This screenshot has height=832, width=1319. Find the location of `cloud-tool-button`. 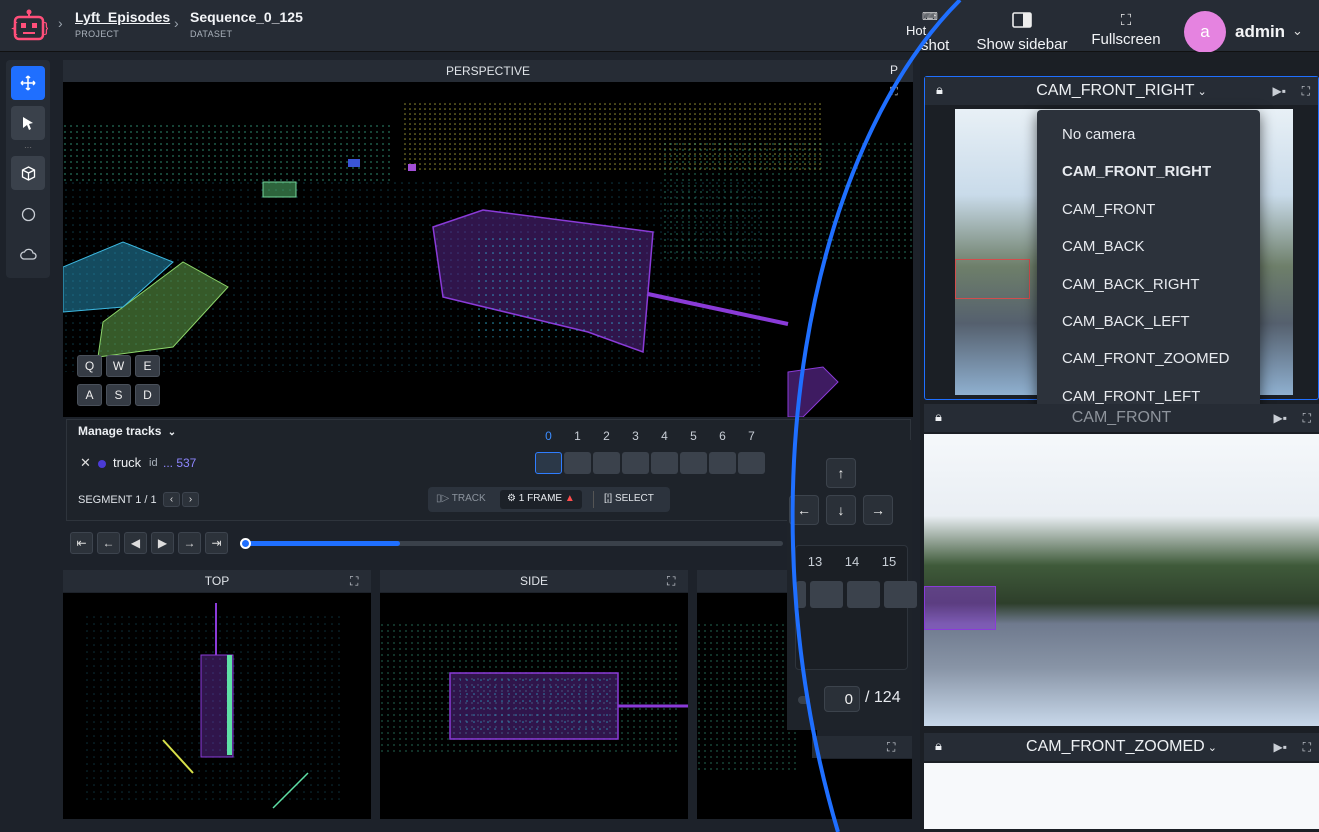

cloud-tool-button is located at coordinates (28, 254).